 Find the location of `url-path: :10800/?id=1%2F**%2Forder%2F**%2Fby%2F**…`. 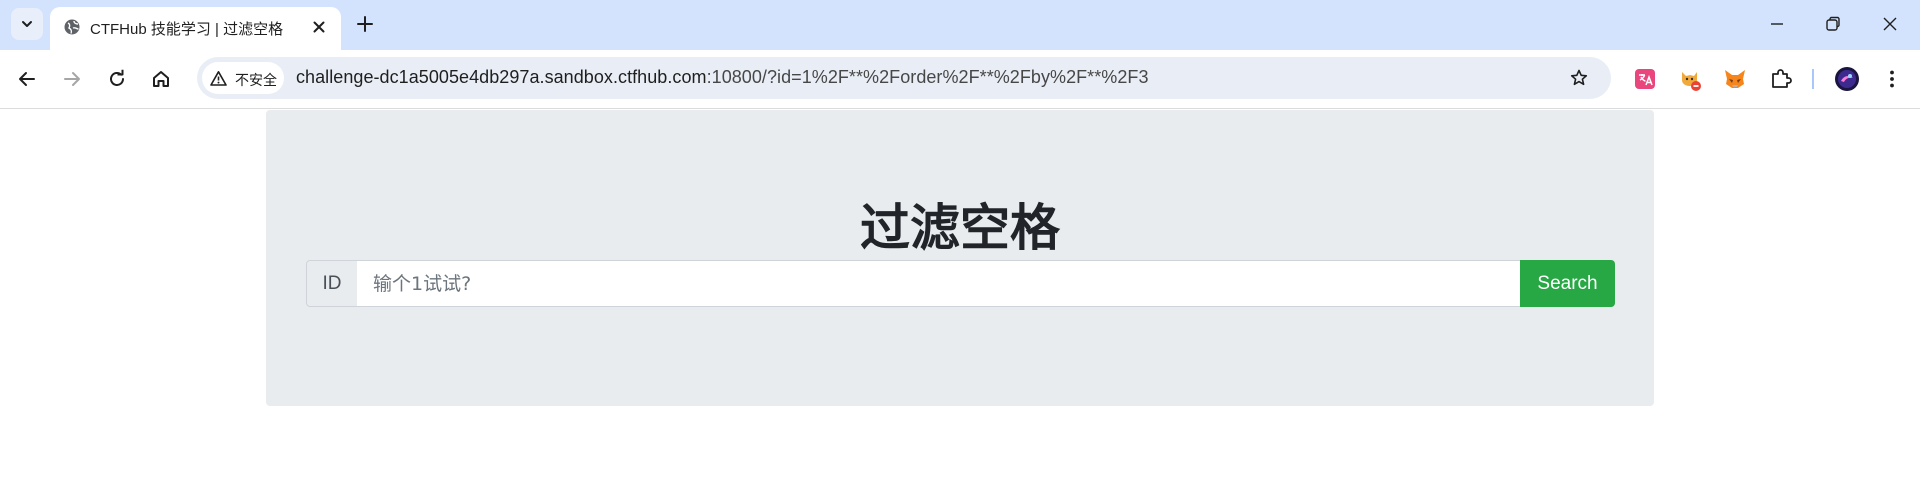

url-path: :10800/?id=1%2F**%2Forder%2F**%2Fby%2F**… is located at coordinates (927, 77).